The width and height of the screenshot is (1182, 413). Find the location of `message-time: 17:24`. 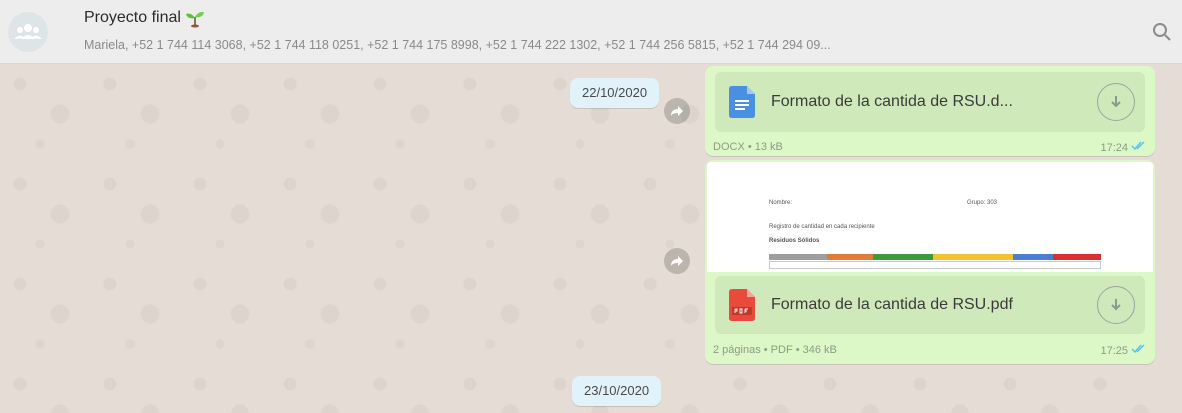

message-time: 17:24 is located at coordinates (1123, 147).